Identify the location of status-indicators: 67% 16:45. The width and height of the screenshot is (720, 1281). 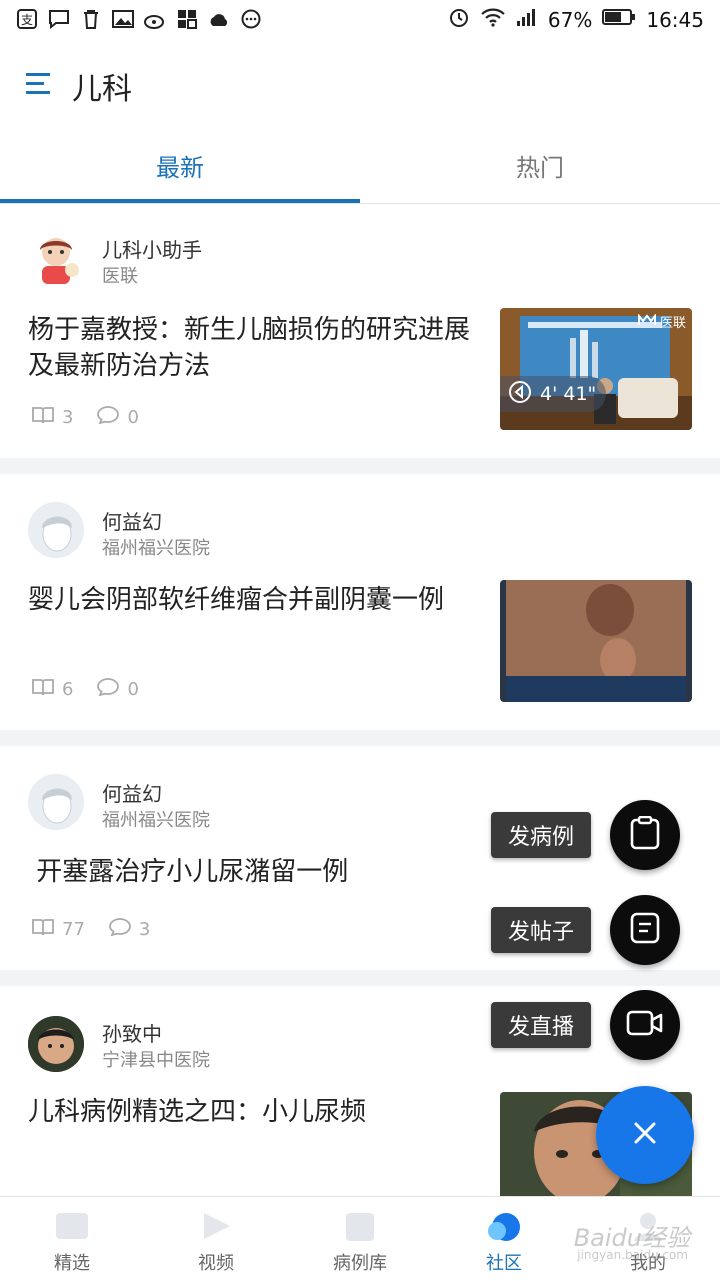
(576, 19).